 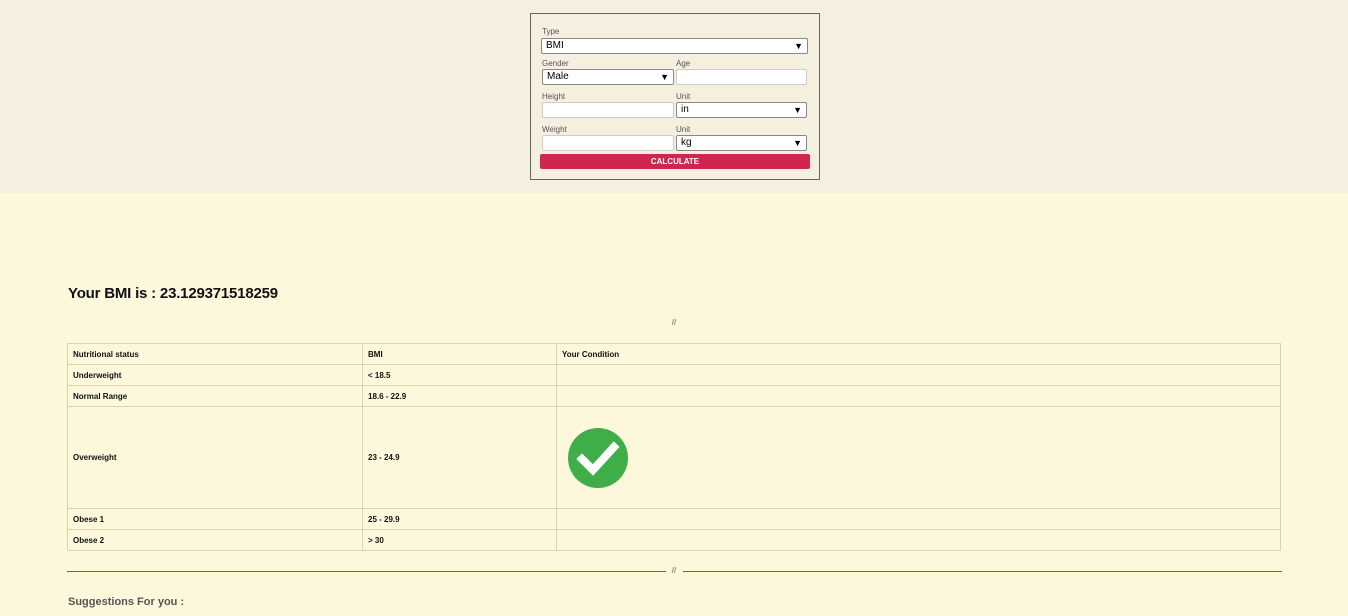 I want to click on height-label: Height, so click(x=554, y=96).